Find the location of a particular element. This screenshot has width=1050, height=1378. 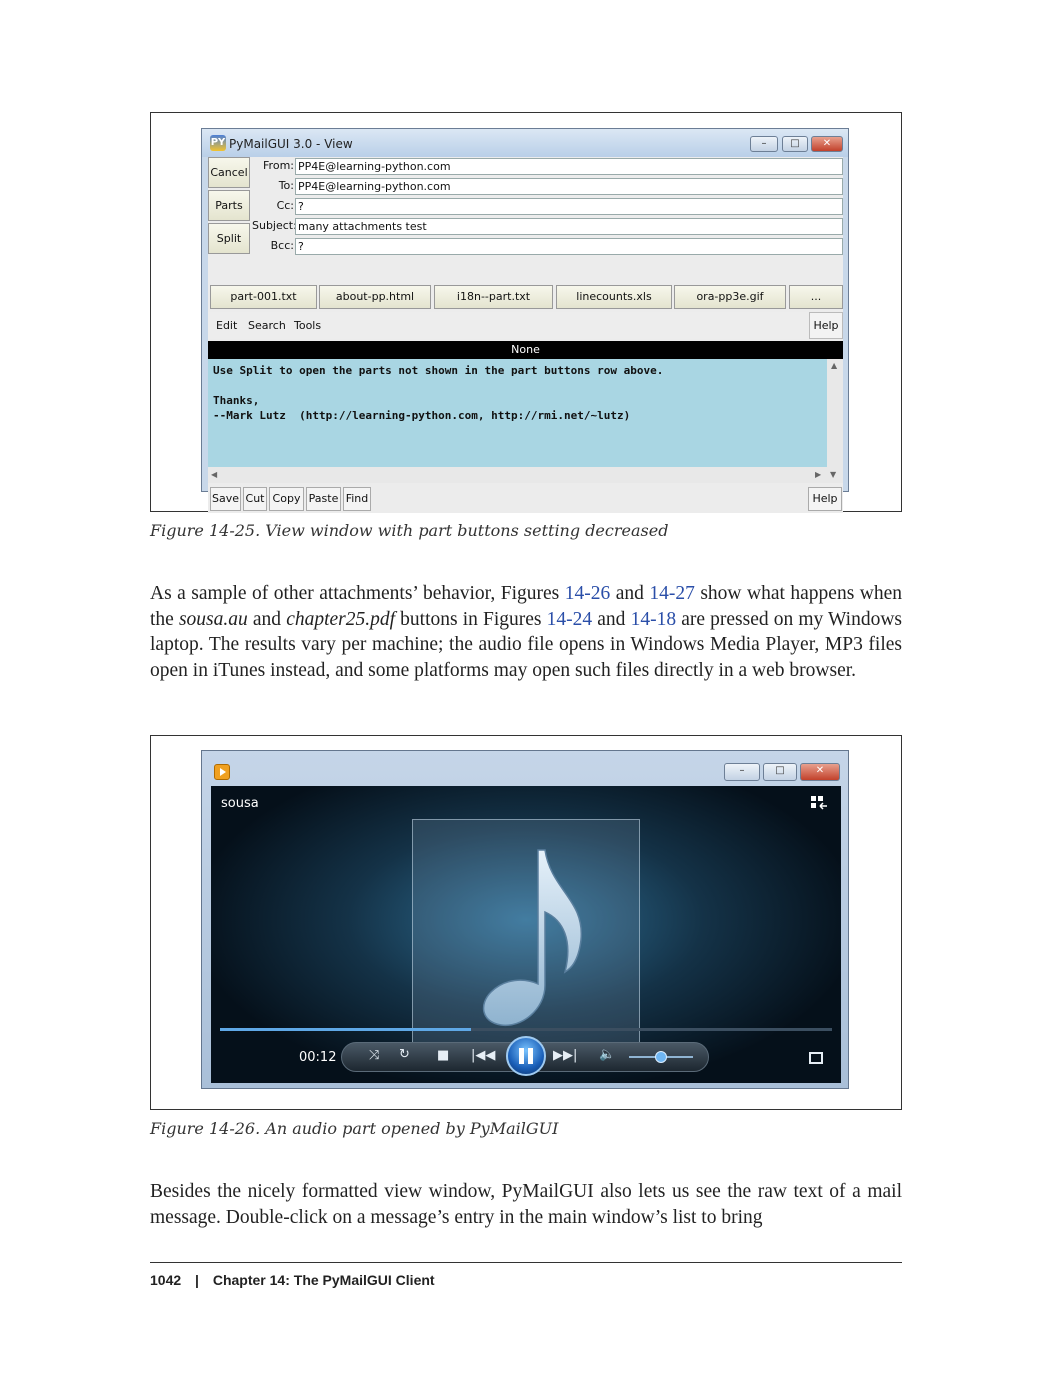

shuffle-icon: ⤨ is located at coordinates (374, 1055).